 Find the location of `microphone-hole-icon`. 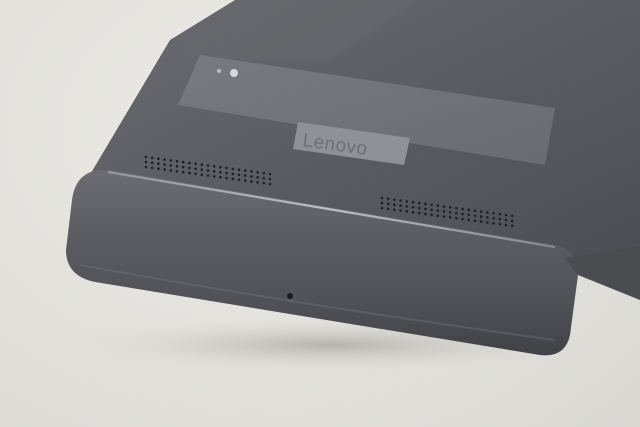

microphone-hole-icon is located at coordinates (290, 296).